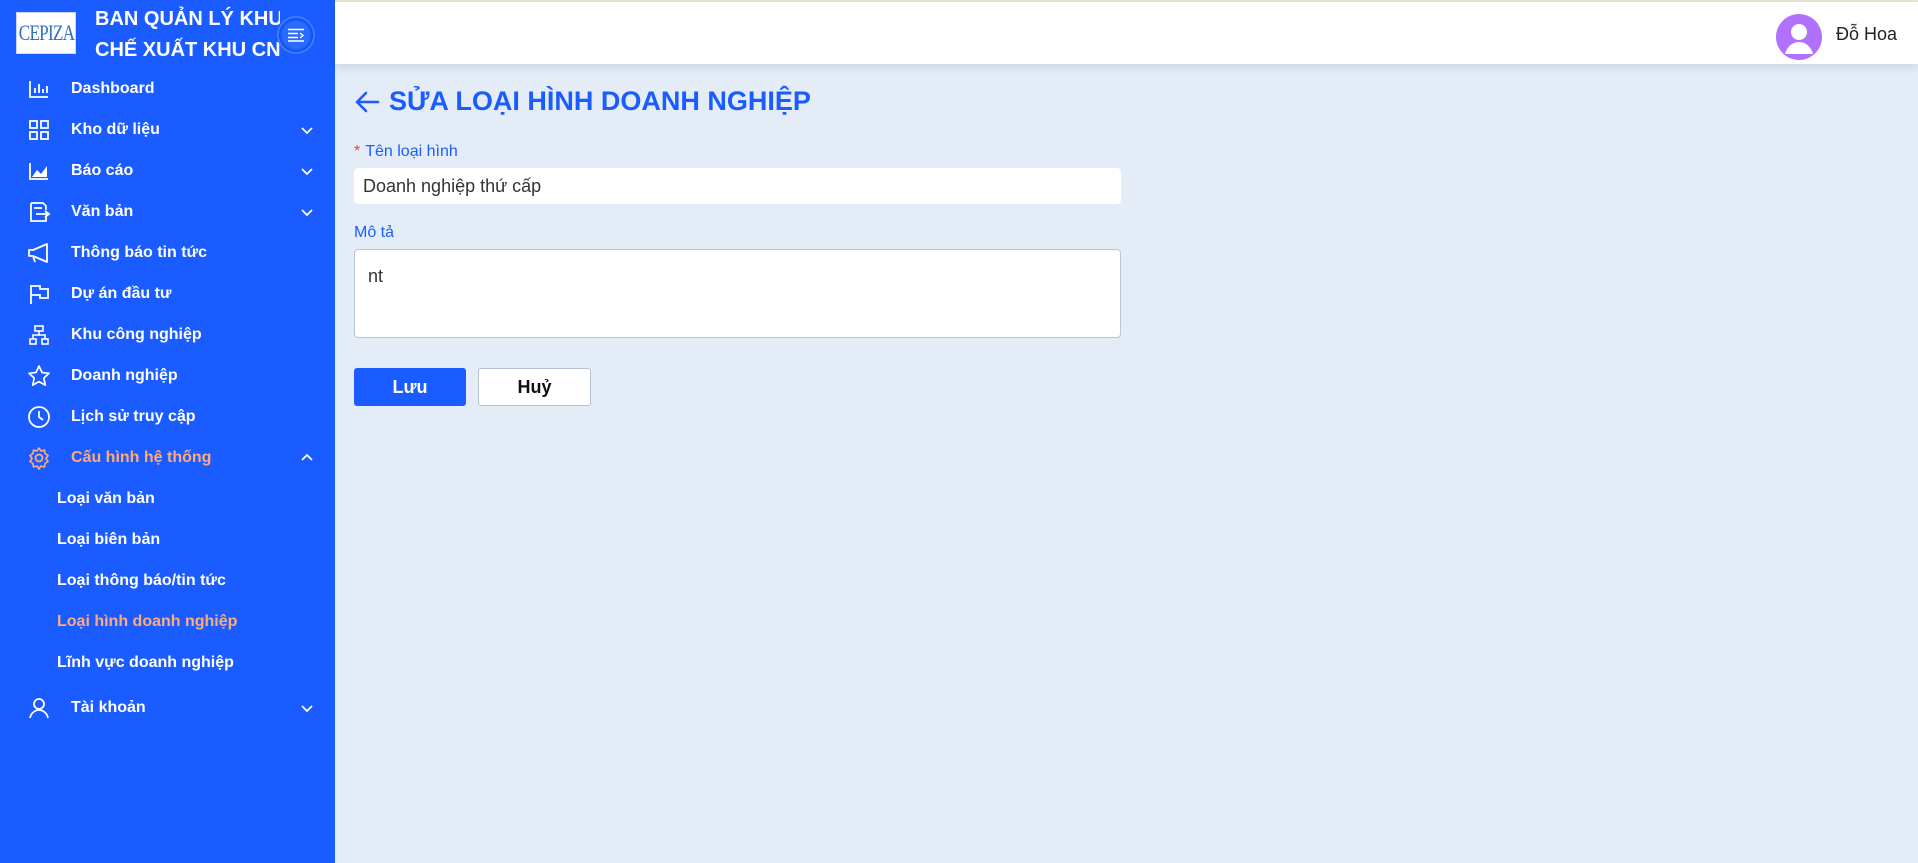  Describe the element at coordinates (187, 35) in the screenshot. I see `brand-title: BAN QUẢN LÝ KHU CHẾ XUẤT KHU CN` at that location.